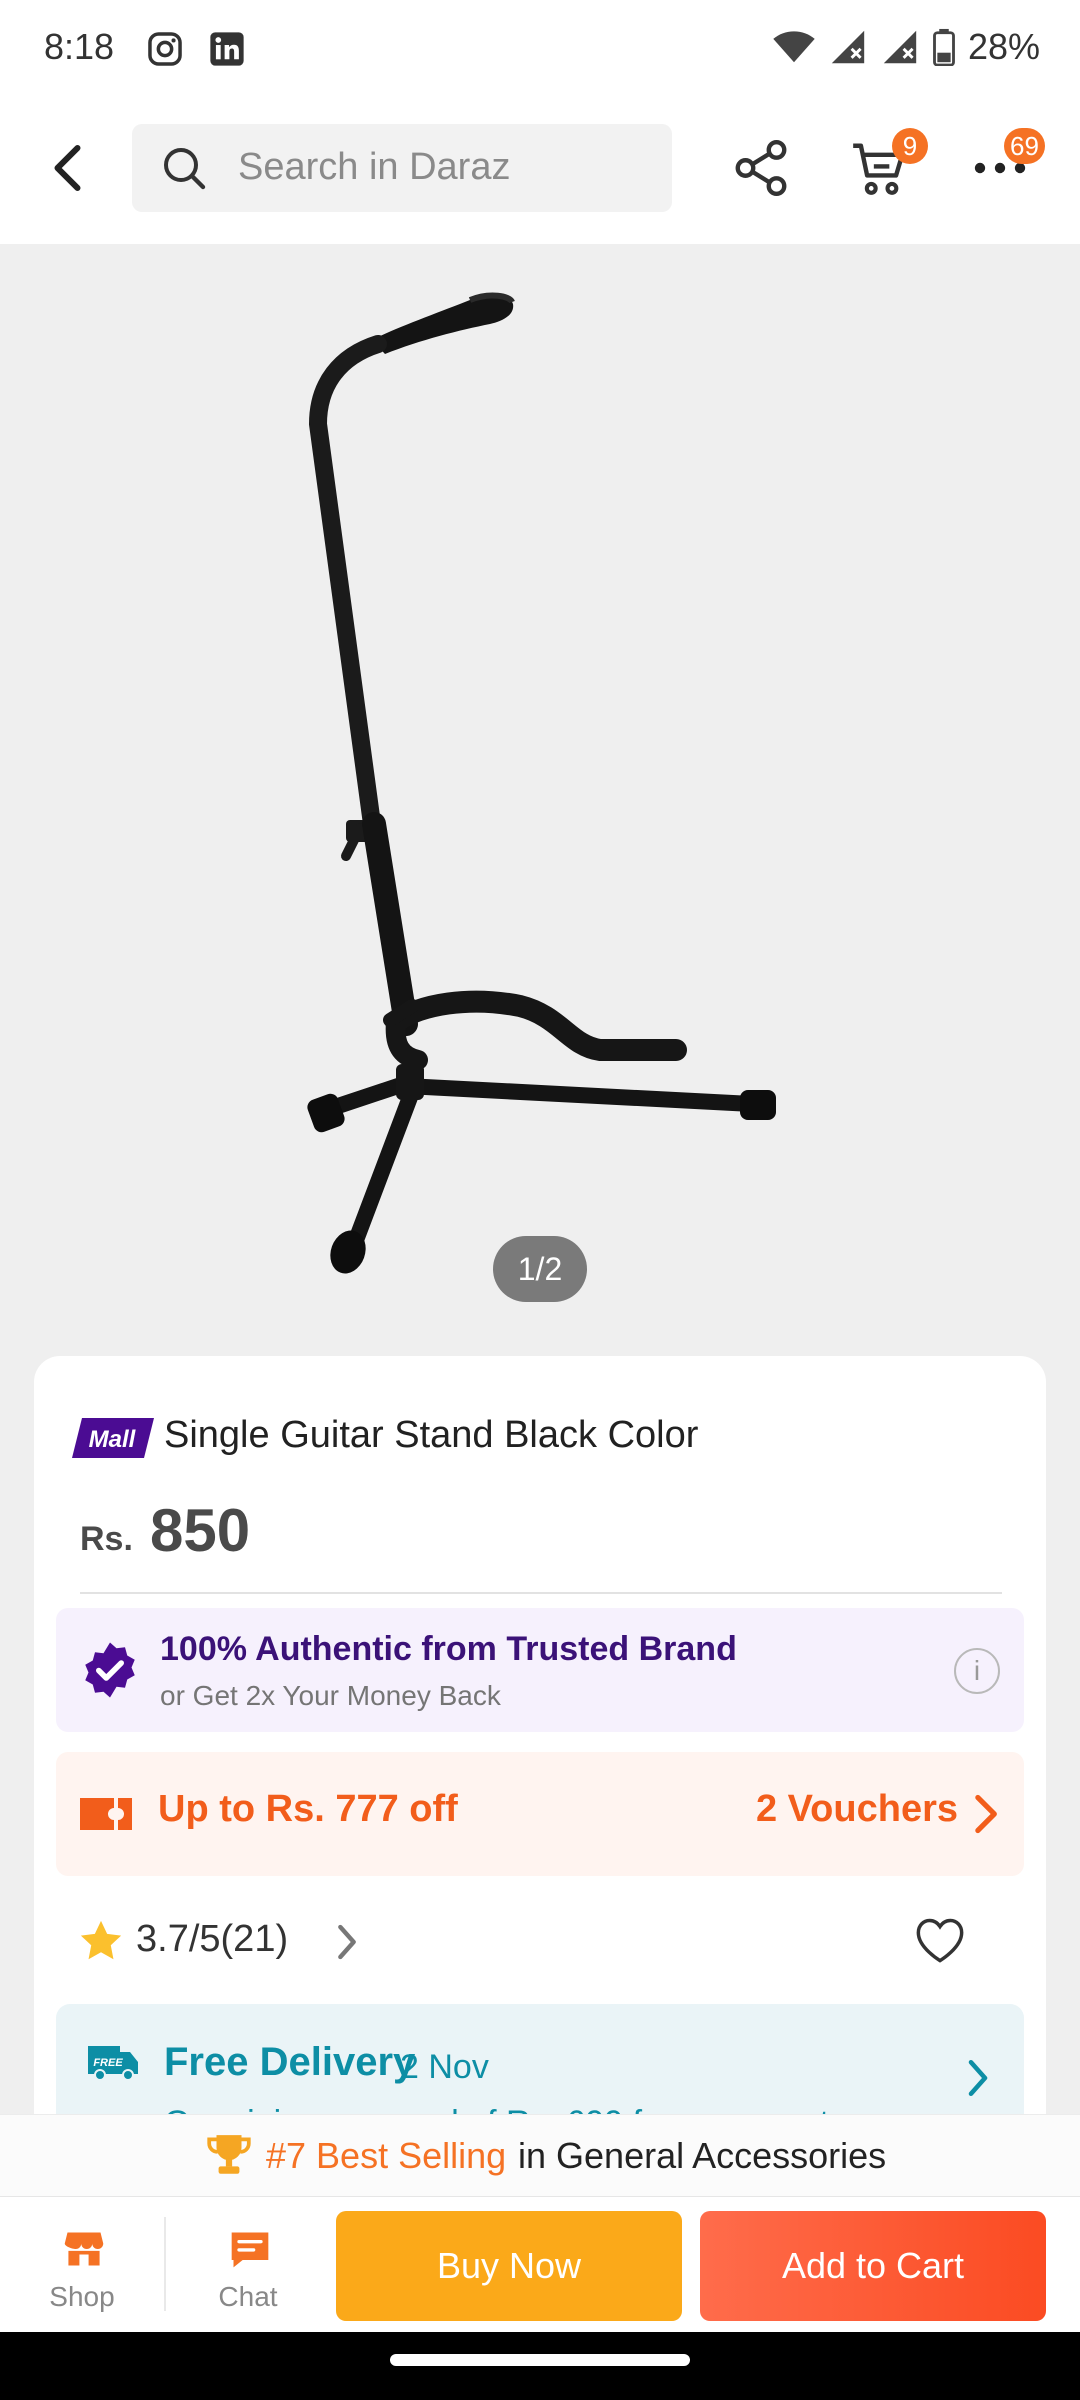 The image size is (1080, 2400). Describe the element at coordinates (1003, 46) in the screenshot. I see `battery-level: 28%` at that location.